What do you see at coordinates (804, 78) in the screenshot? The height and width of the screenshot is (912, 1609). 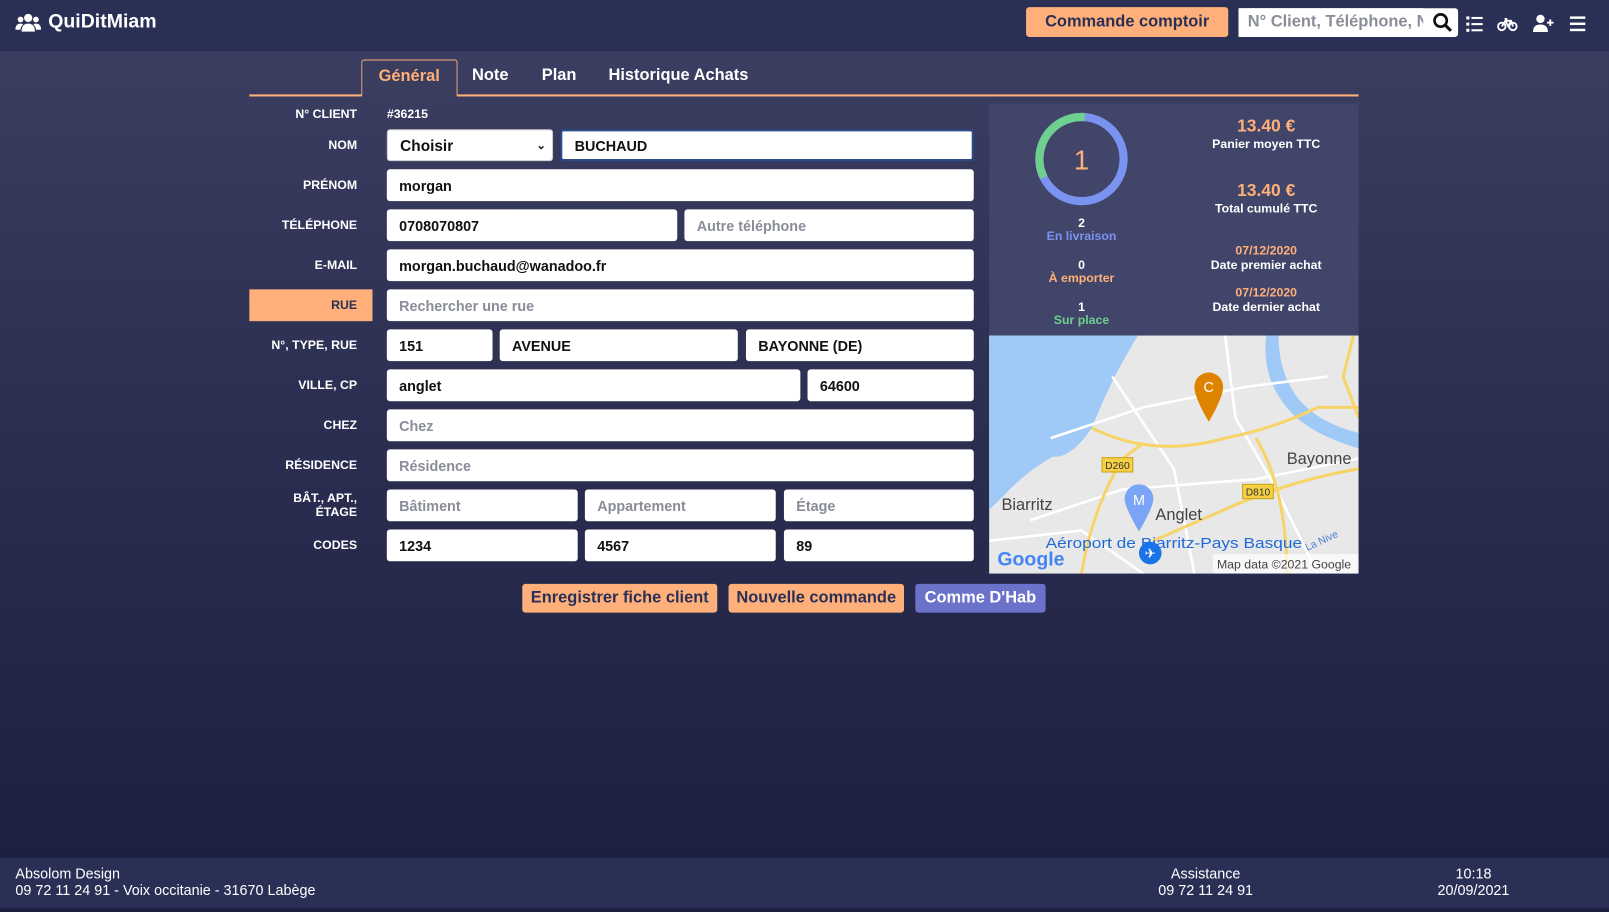 I see `tab-bar: Général Note Plan Historique Achats` at bounding box center [804, 78].